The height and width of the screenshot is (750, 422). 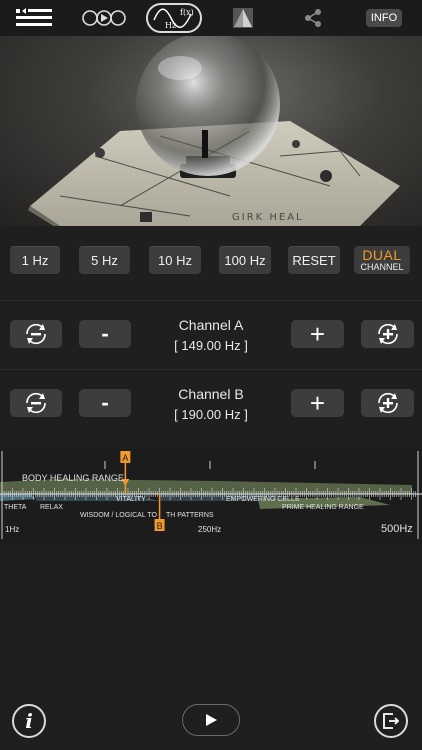 I want to click on channel-a-minus-button: -, so click(x=105, y=334).